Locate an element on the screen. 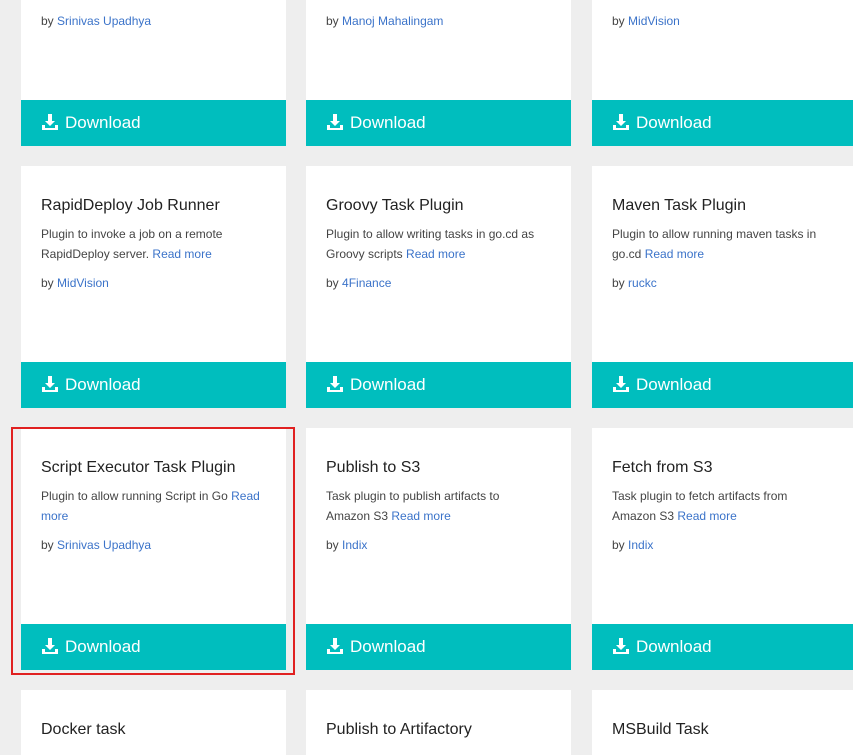 The image size is (853, 755). plugin-title: Publish to Artifactory is located at coordinates (399, 729).